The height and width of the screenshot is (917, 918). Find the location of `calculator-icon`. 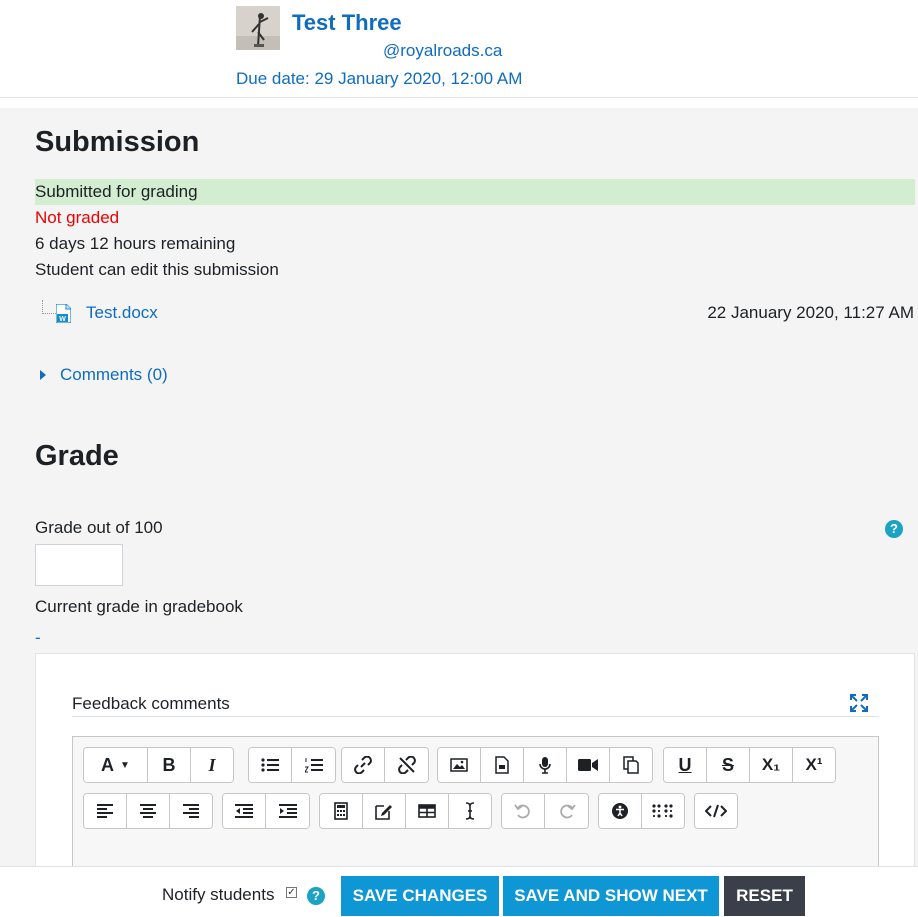

calculator-icon is located at coordinates (341, 811).